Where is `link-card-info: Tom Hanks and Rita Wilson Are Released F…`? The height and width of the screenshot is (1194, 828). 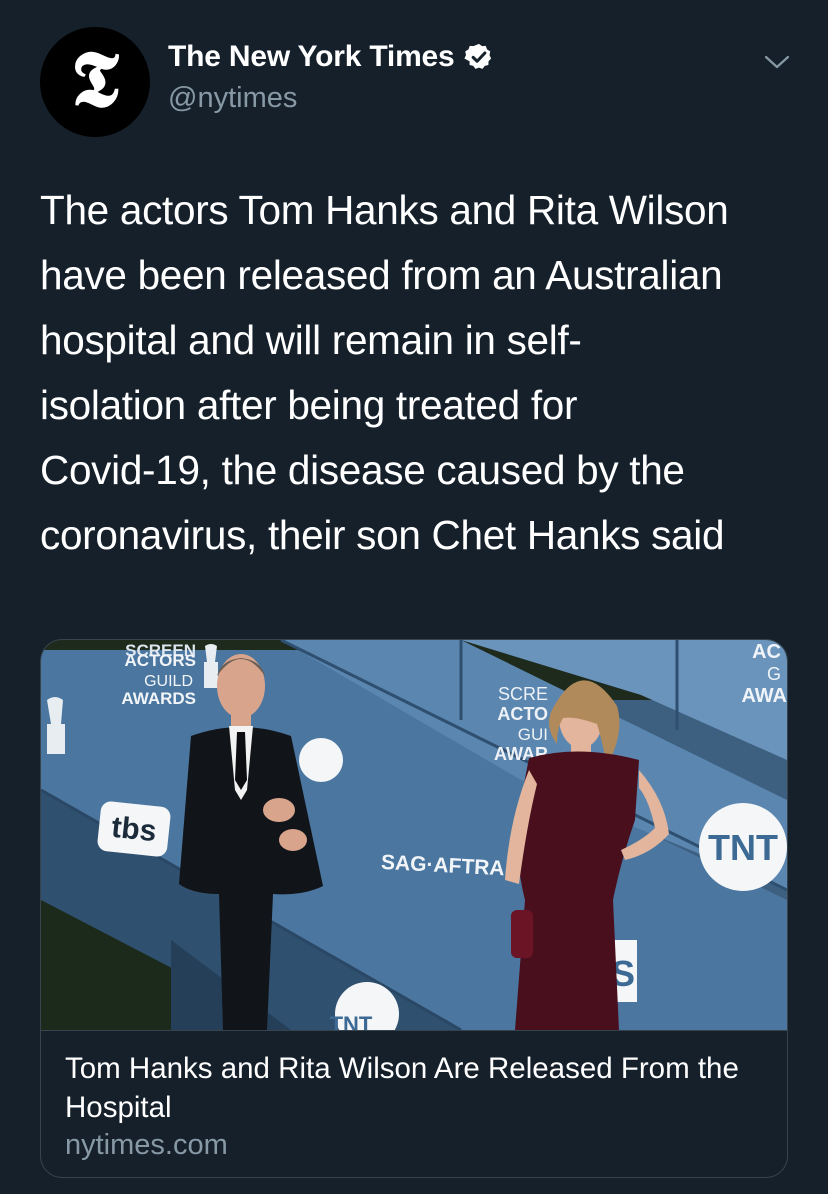
link-card-info: Tom Hanks and Rita Wilson Are Released F… is located at coordinates (414, 1103).